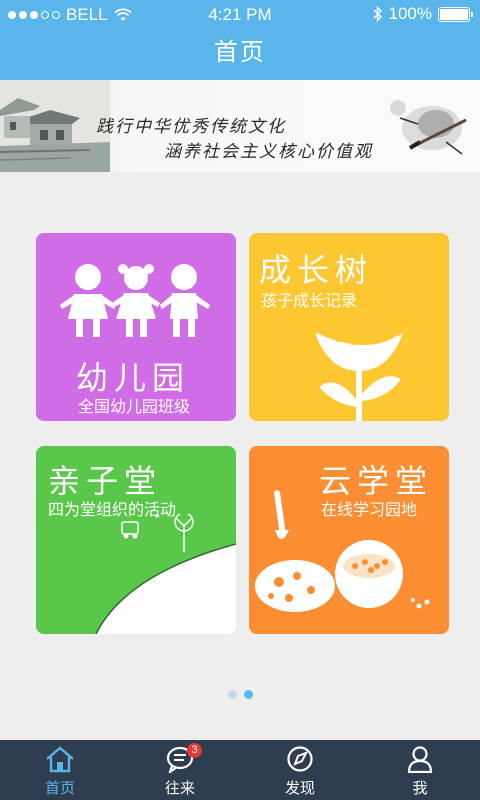 The height and width of the screenshot is (800, 480). I want to click on banner-village-illustration, so click(55, 126).